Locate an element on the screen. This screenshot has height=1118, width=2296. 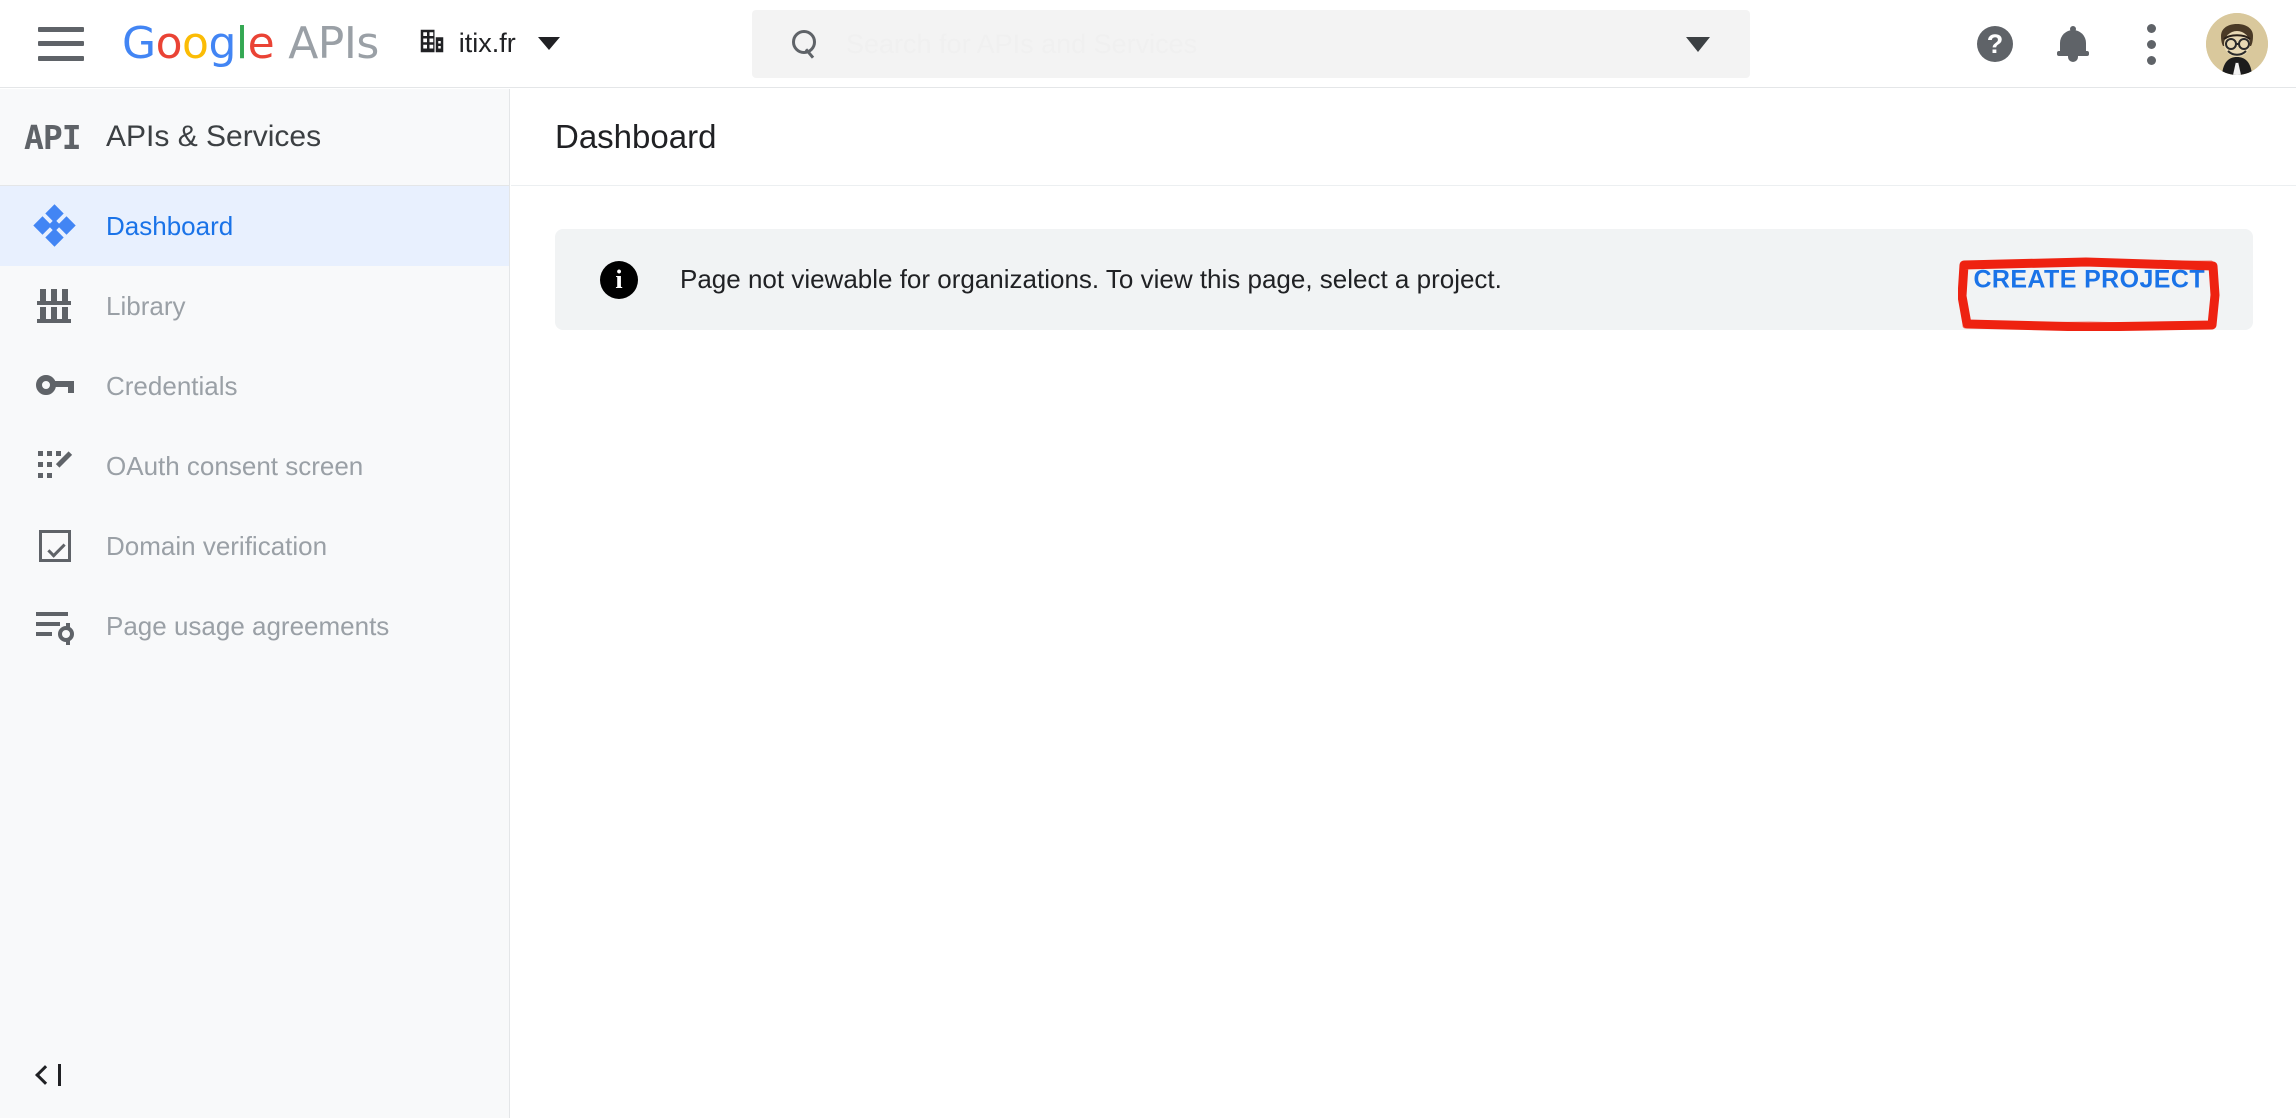
sidebar-item-label: Library is located at coordinates (146, 305).